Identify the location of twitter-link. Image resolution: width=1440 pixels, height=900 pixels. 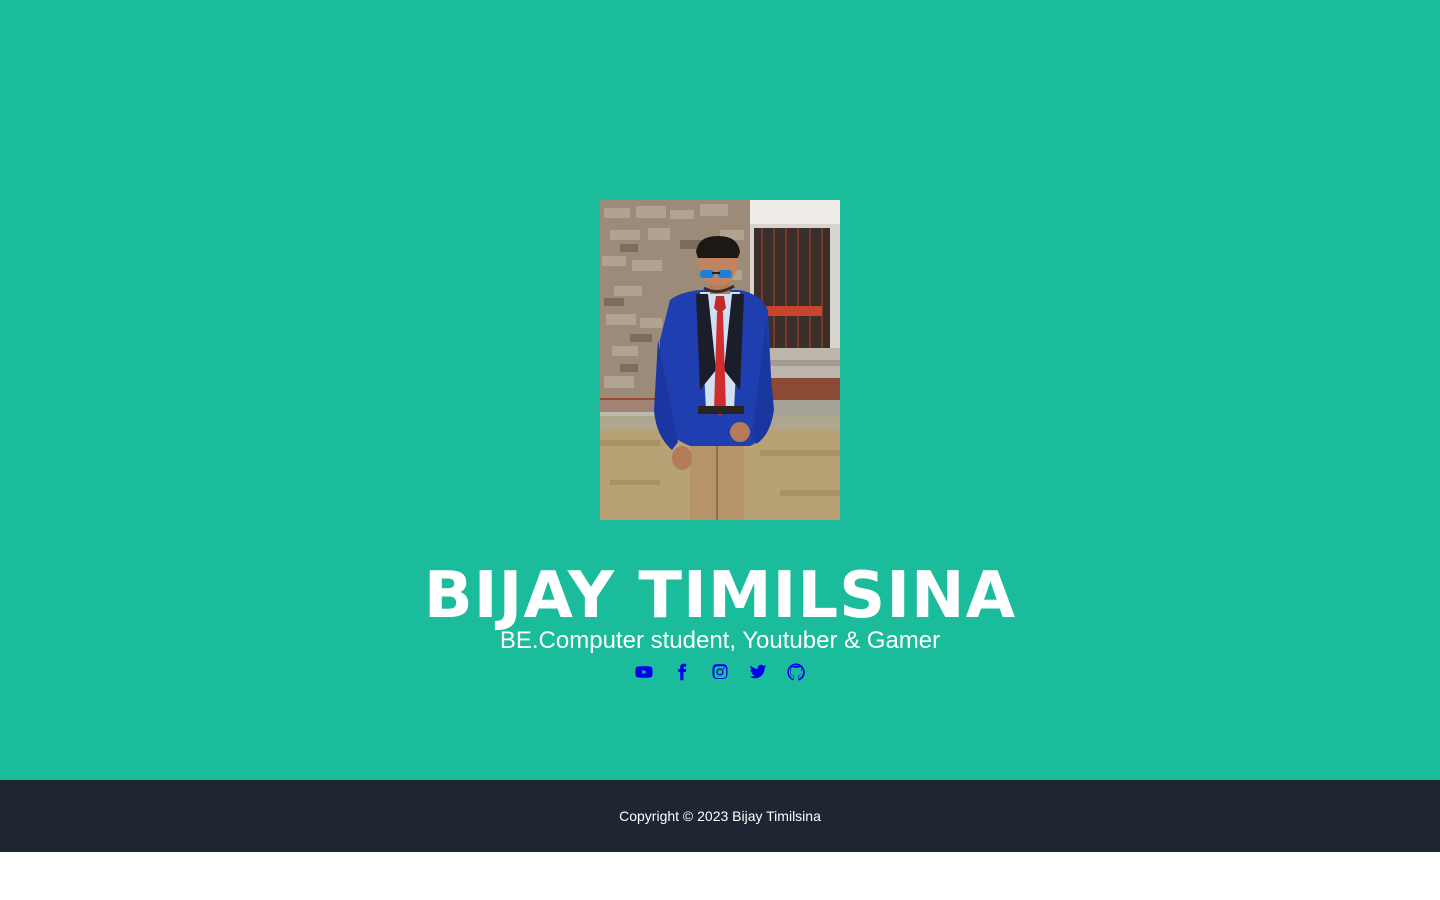
(758, 672).